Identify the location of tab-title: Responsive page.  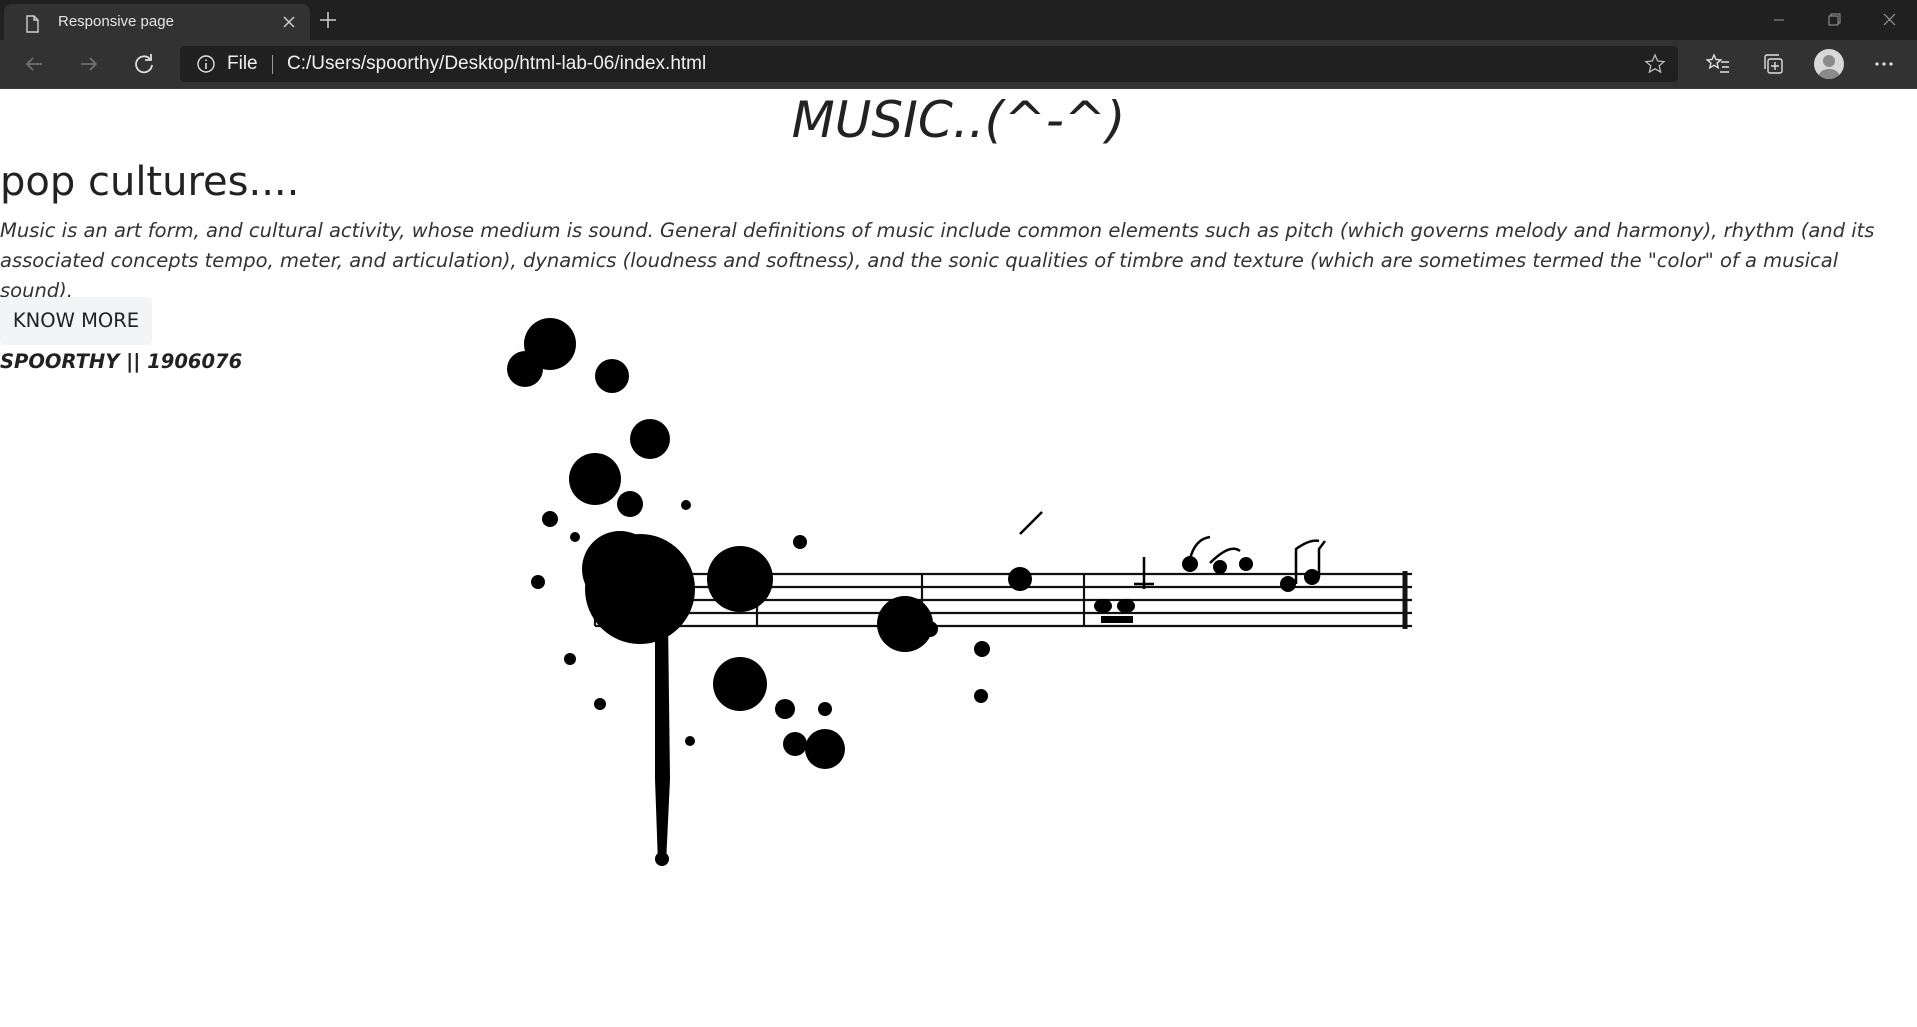
(116, 21).